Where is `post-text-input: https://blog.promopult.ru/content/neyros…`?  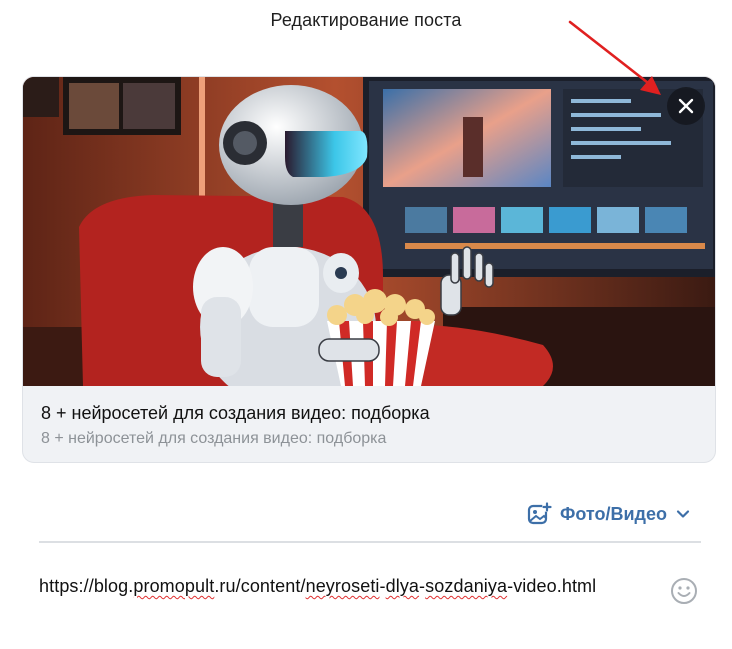
post-text-input: https://blog.promopult.ru/content/neyros… is located at coordinates (317, 586).